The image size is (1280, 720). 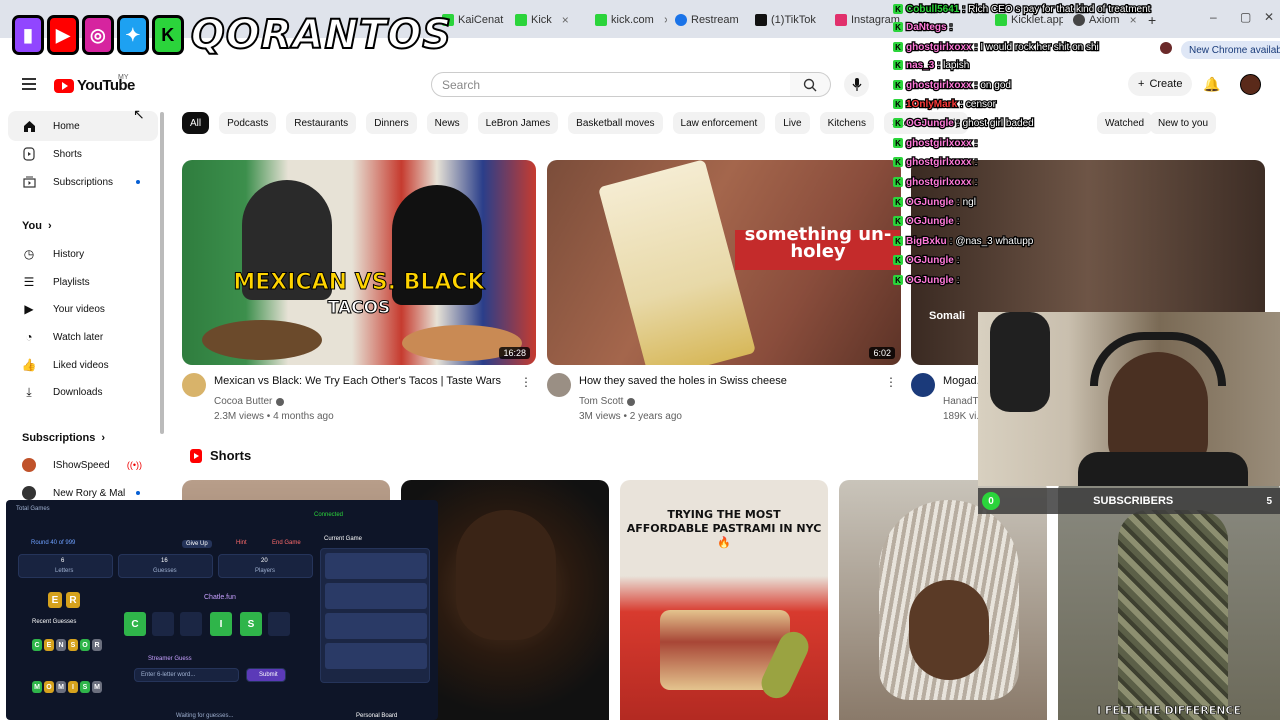 What do you see at coordinates (83, 365) in the screenshot?
I see `sidebar-item-liked-videos: 👍 Liked videos` at bounding box center [83, 365].